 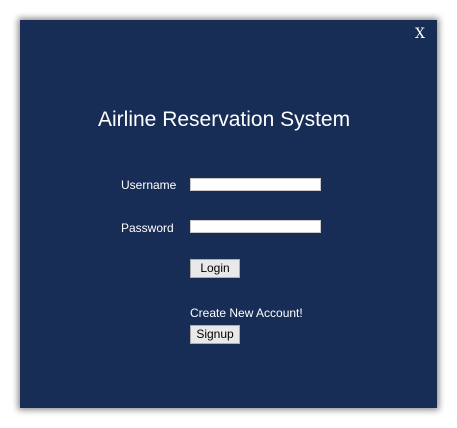 I want to click on password-label: Password, so click(x=147, y=228).